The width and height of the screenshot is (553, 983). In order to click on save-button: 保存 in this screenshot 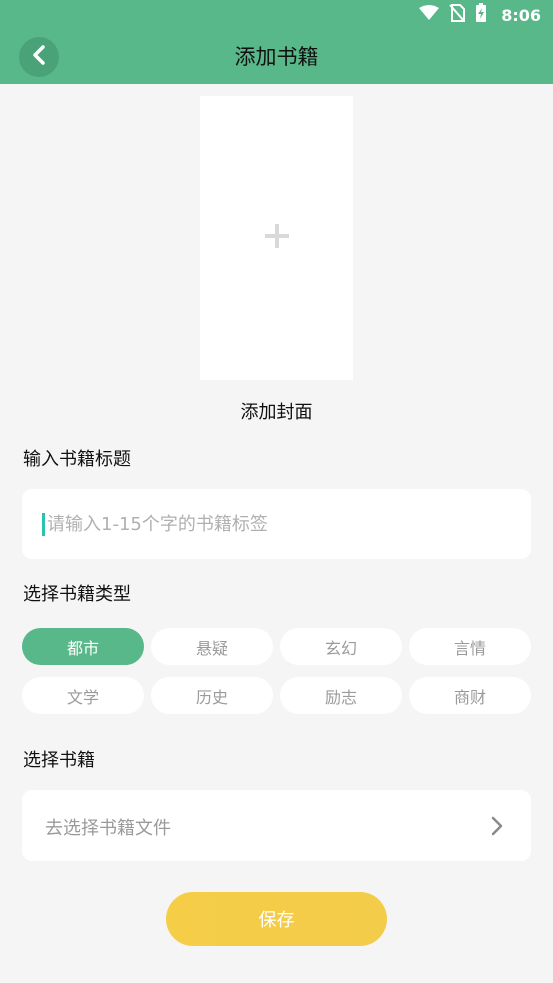, I will do `click(276, 919)`.